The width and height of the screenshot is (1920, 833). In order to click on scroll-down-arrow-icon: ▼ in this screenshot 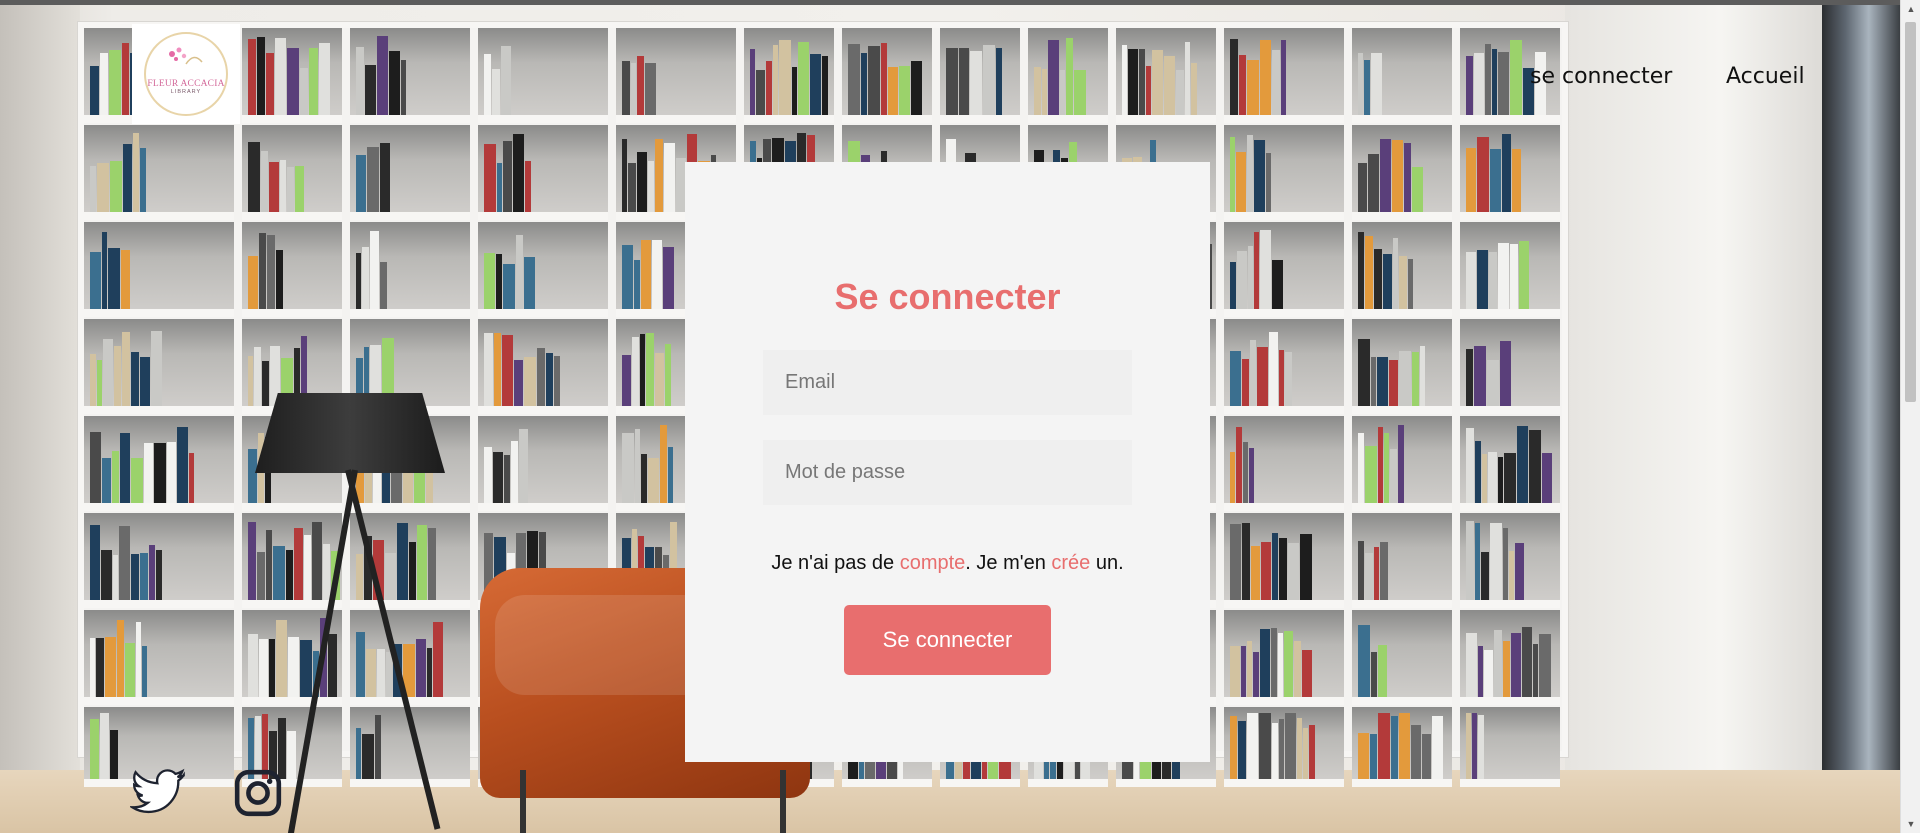, I will do `click(1910, 824)`.